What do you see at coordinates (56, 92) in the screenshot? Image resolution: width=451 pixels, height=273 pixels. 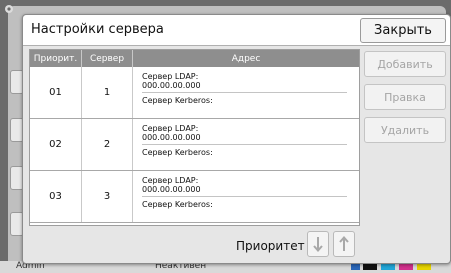 I see `row-priority: 01` at bounding box center [56, 92].